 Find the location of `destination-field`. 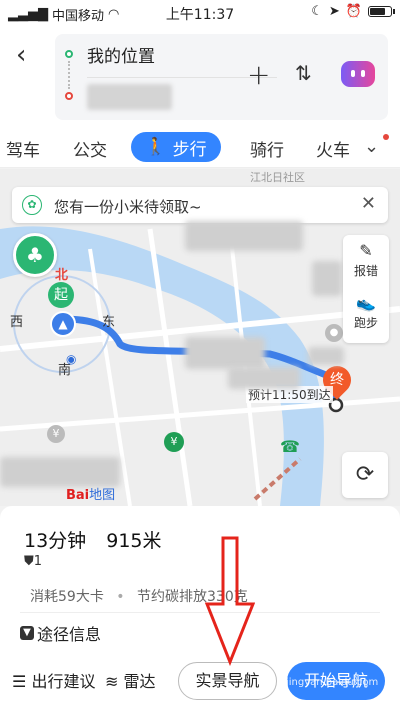

destination-field is located at coordinates (129, 97).